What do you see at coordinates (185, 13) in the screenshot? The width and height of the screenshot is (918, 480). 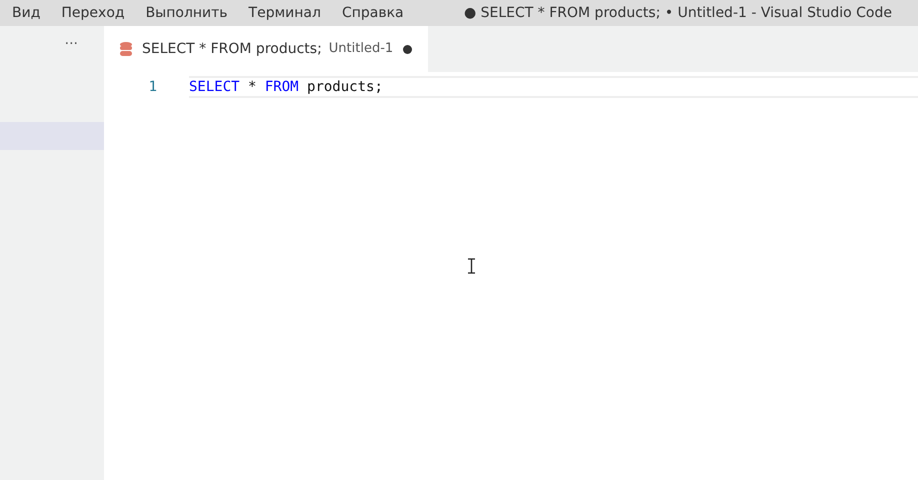 I see `menu-item: Выполнить` at bounding box center [185, 13].